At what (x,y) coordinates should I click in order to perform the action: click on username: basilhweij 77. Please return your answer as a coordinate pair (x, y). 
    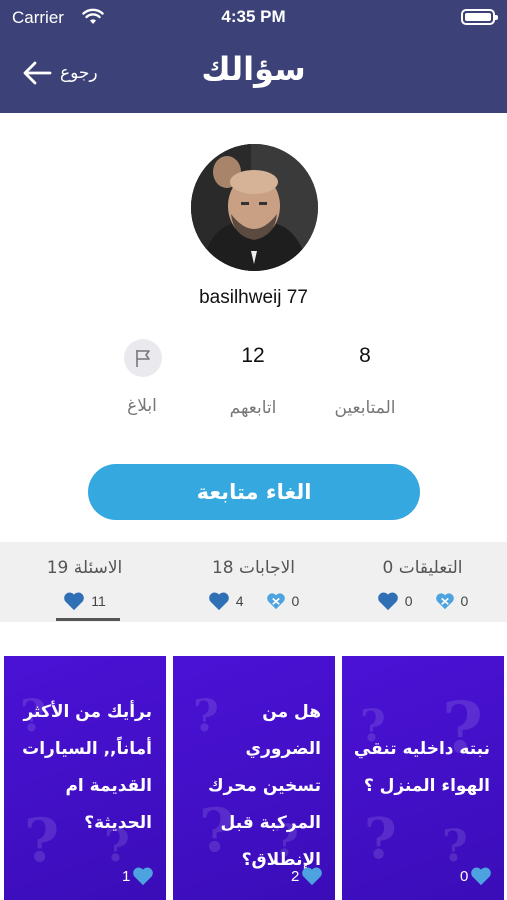
    Looking at the image, I should click on (253, 297).